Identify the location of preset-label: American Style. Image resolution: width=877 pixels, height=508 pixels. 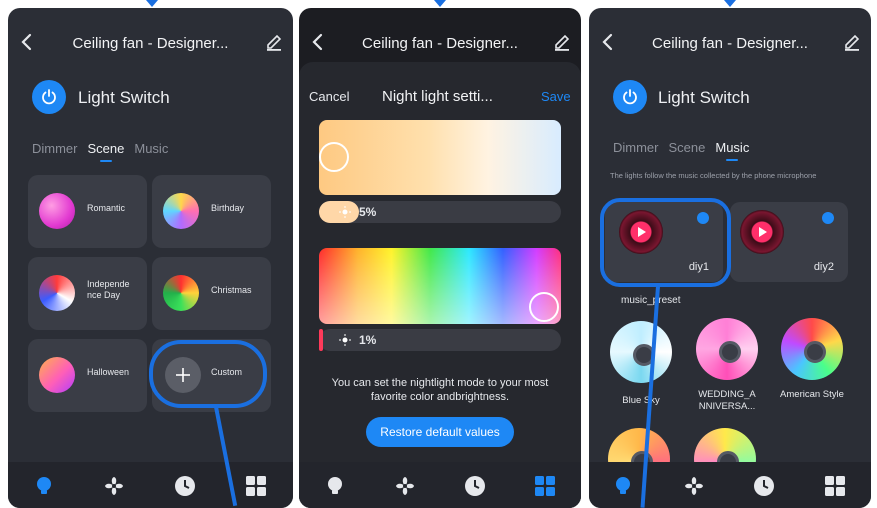
(812, 394).